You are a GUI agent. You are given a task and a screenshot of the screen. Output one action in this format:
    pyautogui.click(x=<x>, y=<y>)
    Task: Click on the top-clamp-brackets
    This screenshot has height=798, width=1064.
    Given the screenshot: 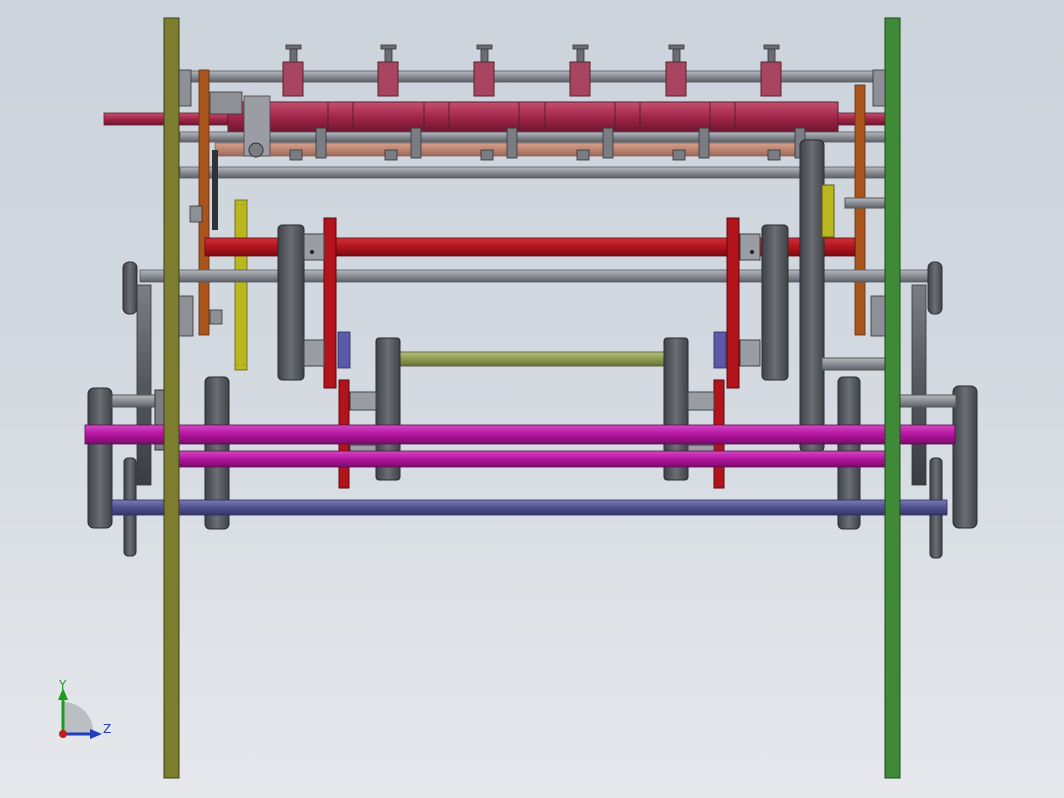 What is the action you would take?
    pyautogui.click(x=532, y=70)
    